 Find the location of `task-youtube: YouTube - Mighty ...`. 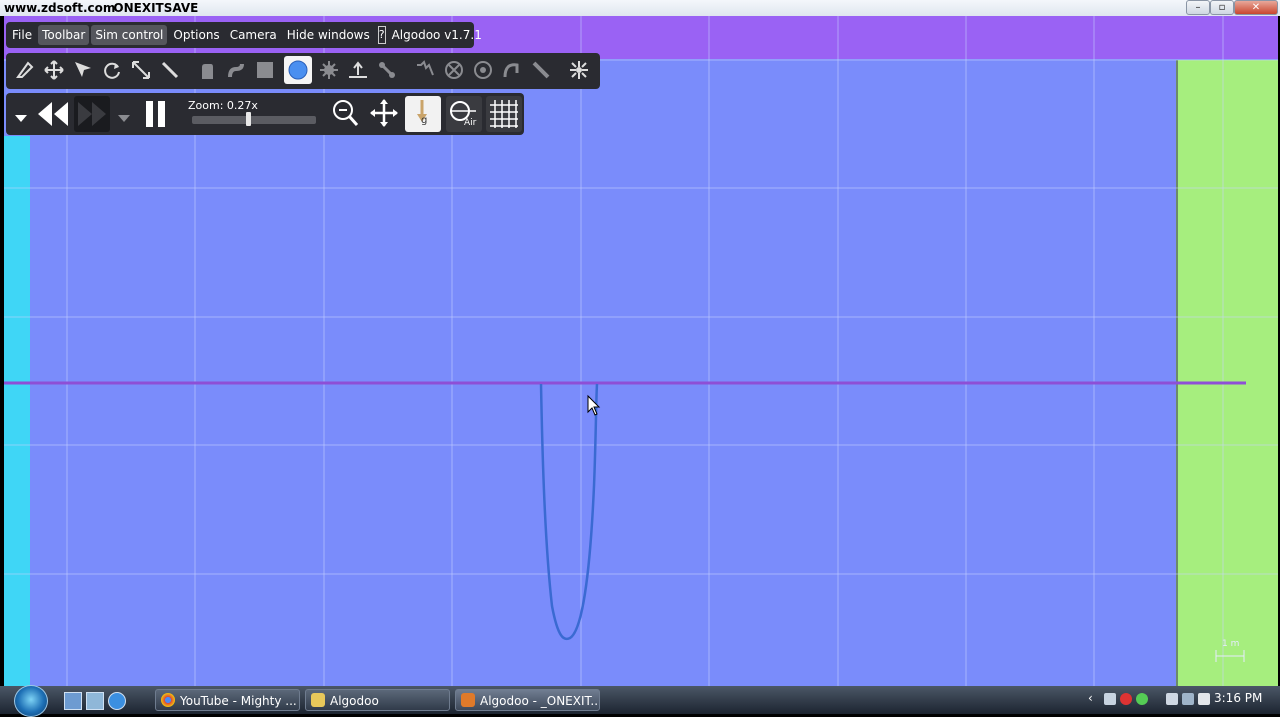

task-youtube: YouTube - Mighty ... is located at coordinates (227, 700).